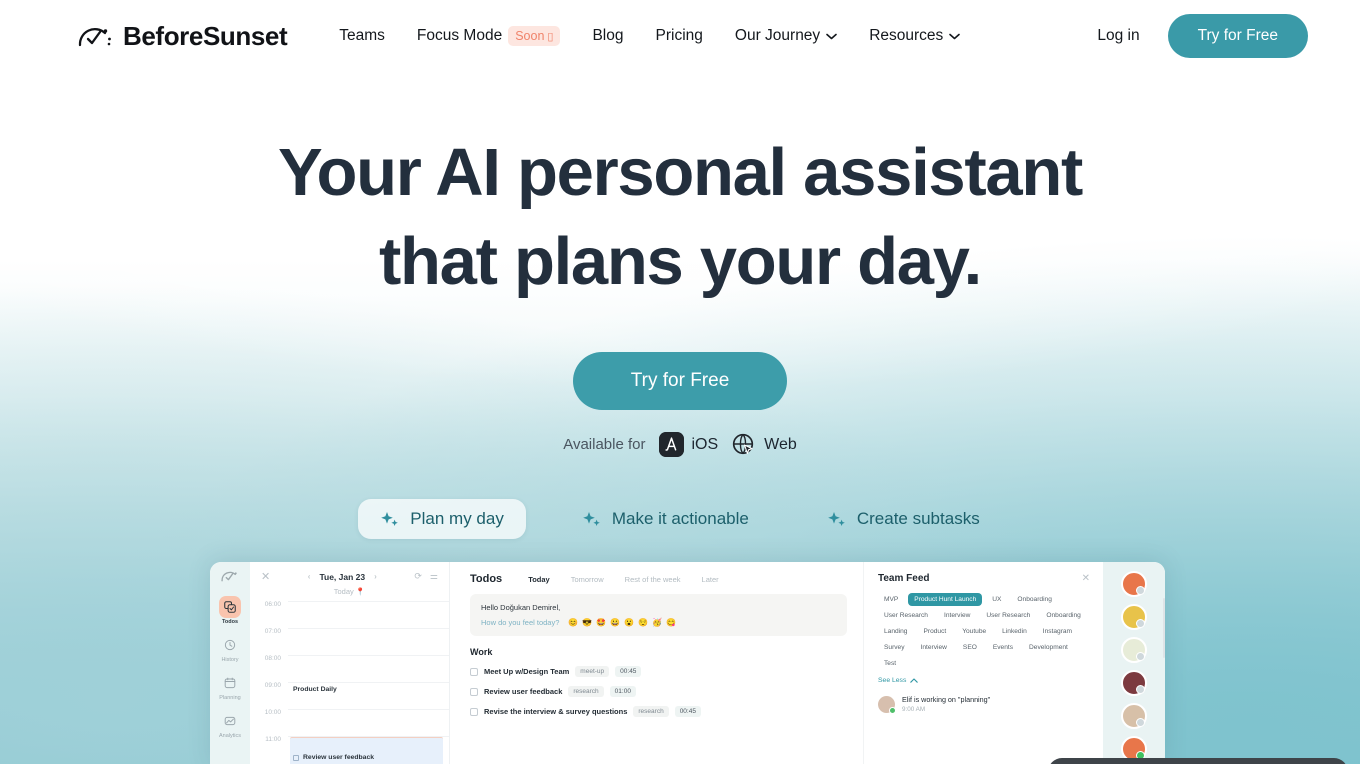 This screenshot has width=1360, height=764. Describe the element at coordinates (945, 599) in the screenshot. I see `feed-chip-selected: Product Hunt Launch` at that location.